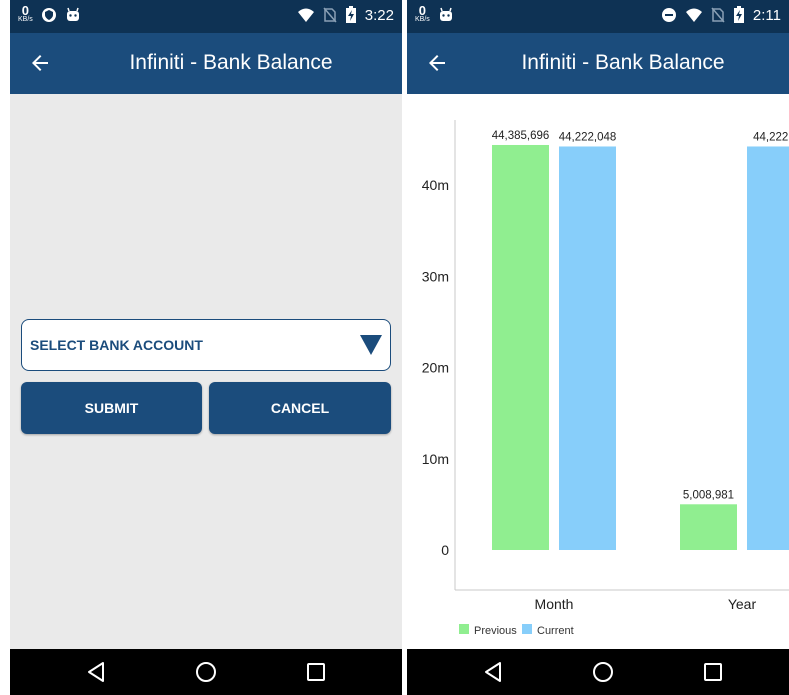  I want to click on bar-current-month, so click(587, 348).